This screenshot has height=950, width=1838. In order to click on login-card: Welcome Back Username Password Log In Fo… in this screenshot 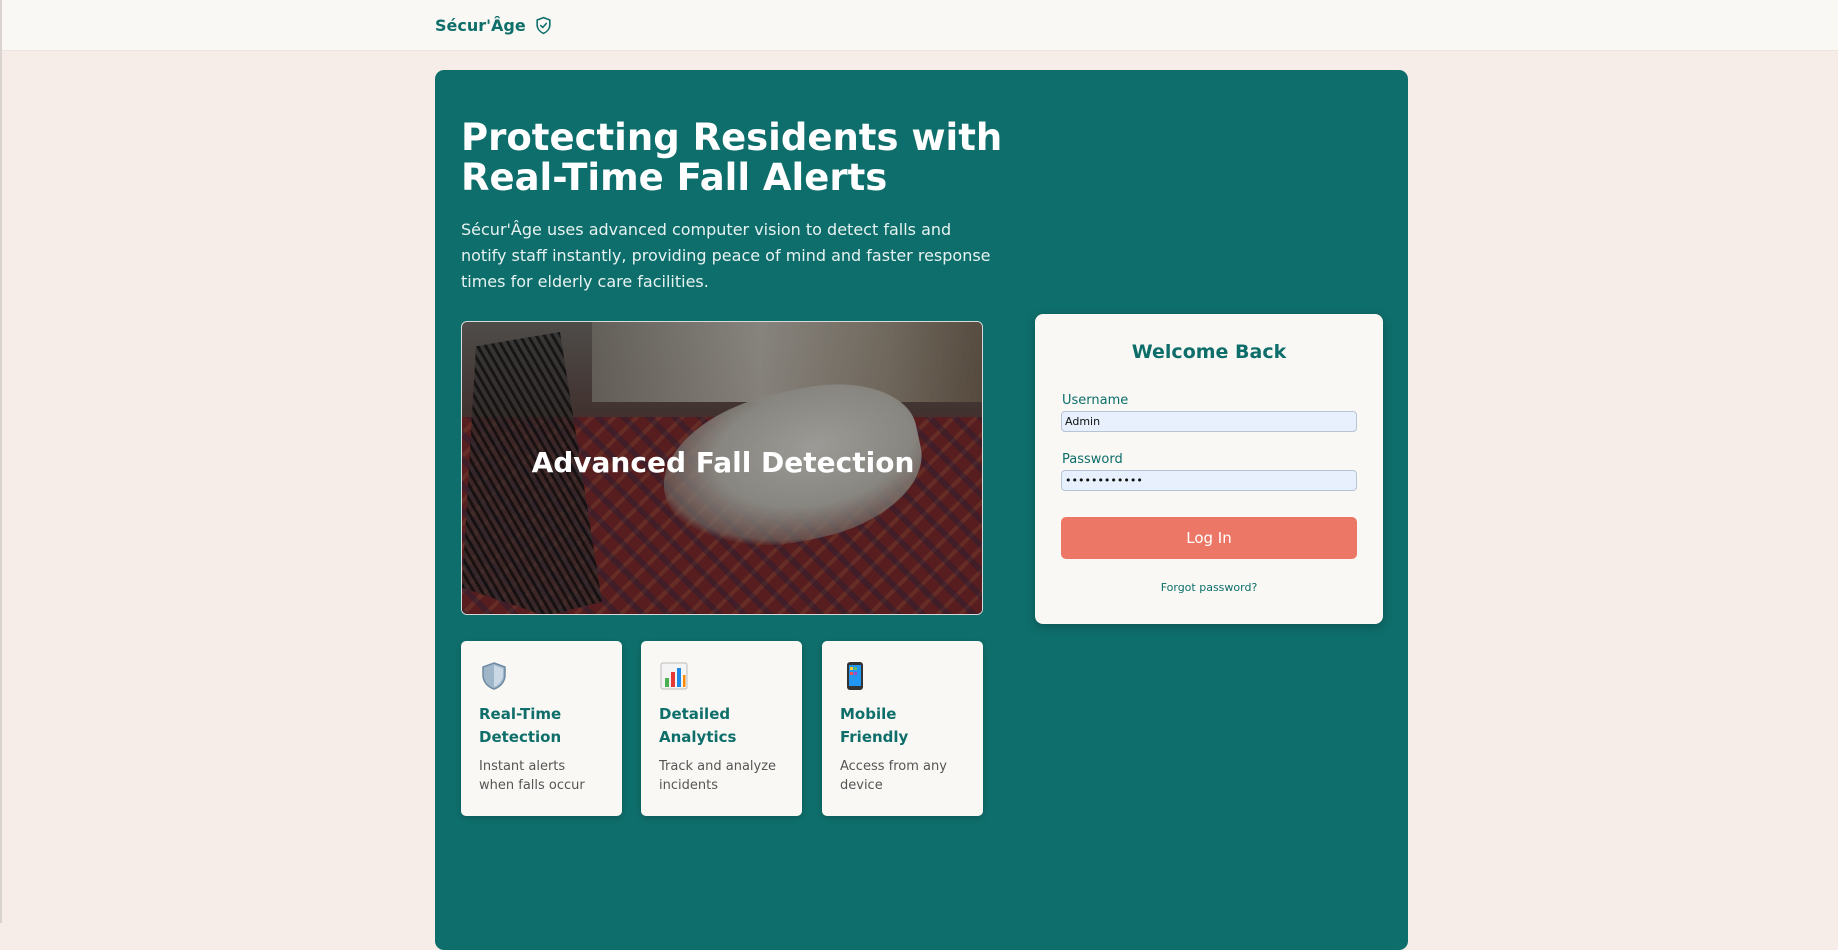, I will do `click(1209, 469)`.